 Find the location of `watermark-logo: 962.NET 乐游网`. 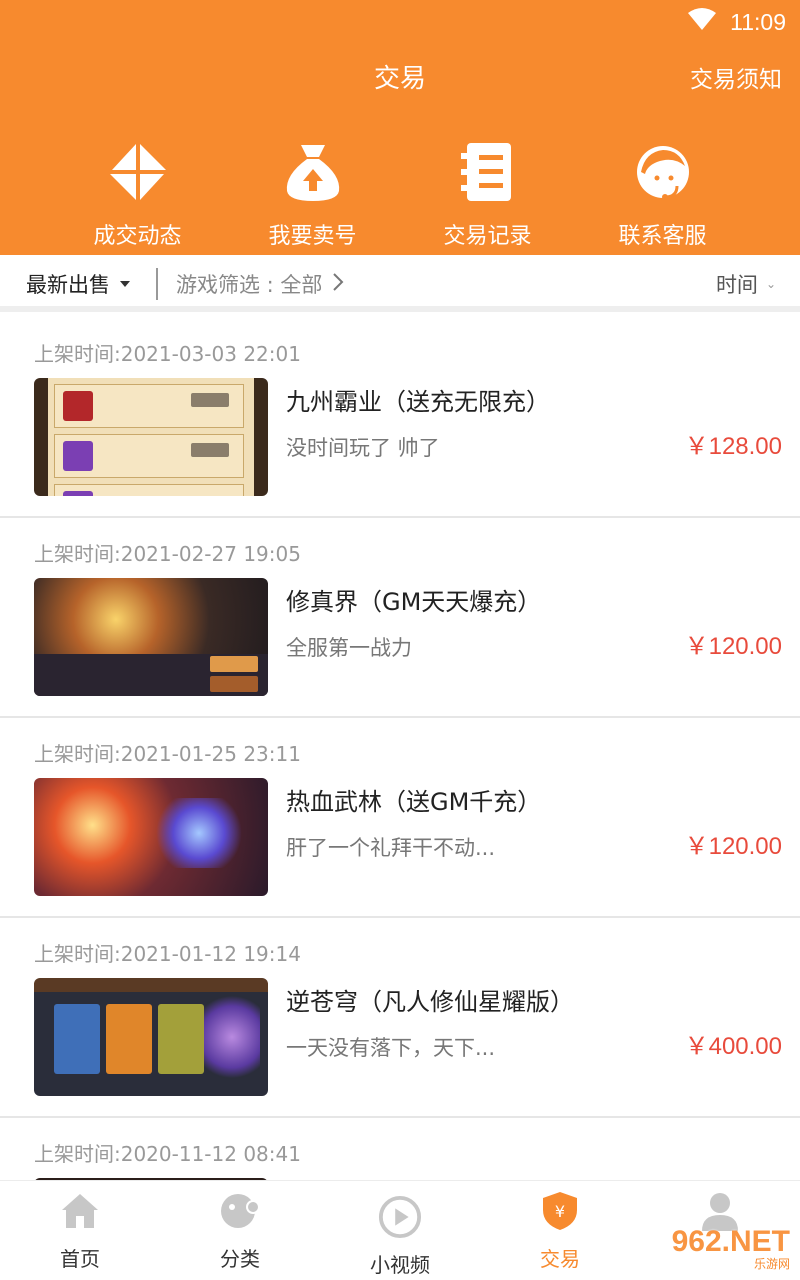

watermark-logo: 962.NET 乐游网 is located at coordinates (731, 1248).